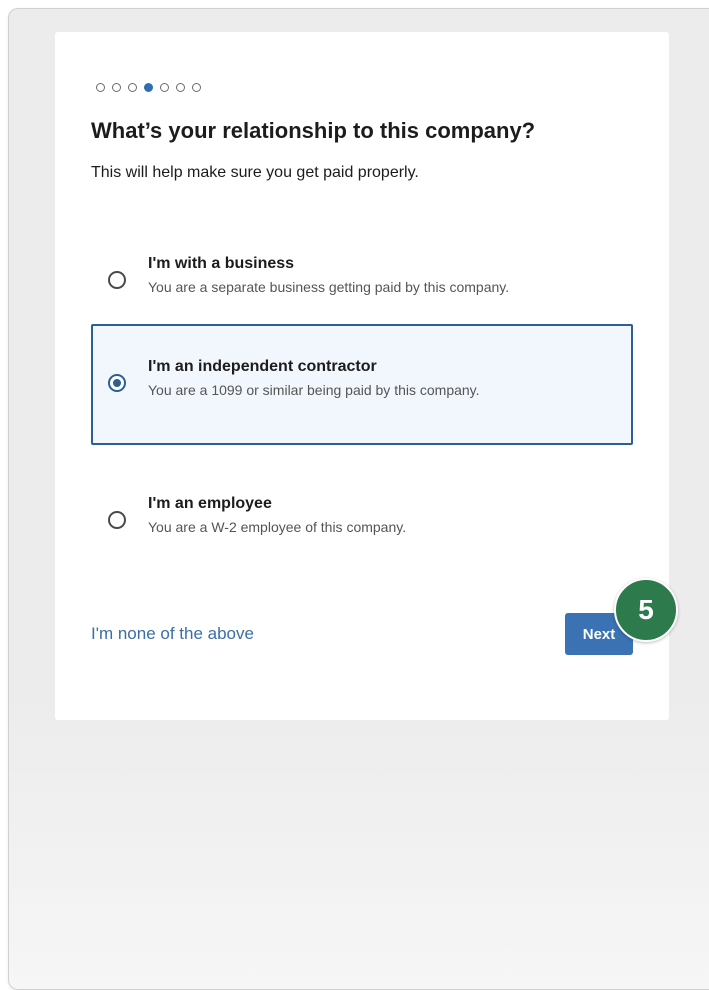 Image resolution: width=709 pixels, height=990 pixels. I want to click on step-dot-4-current, so click(148, 87).